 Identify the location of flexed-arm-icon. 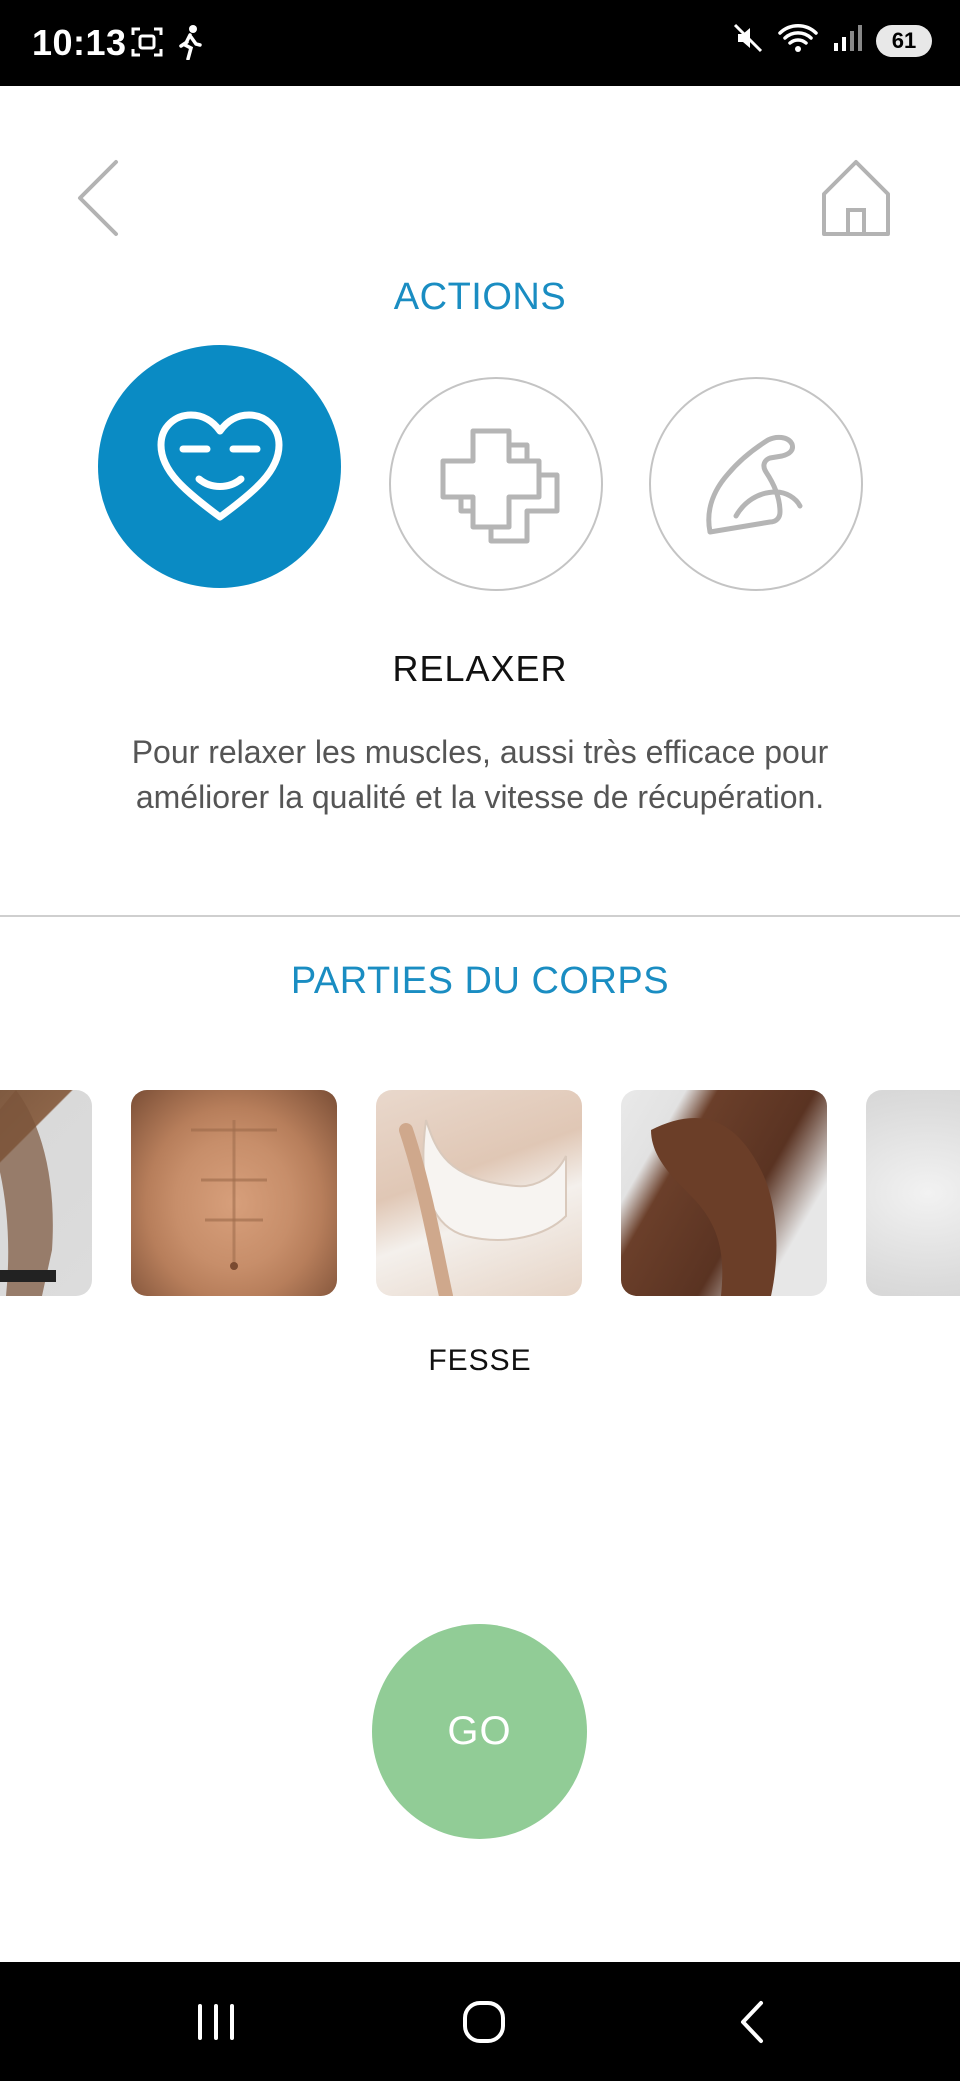
(754, 484).